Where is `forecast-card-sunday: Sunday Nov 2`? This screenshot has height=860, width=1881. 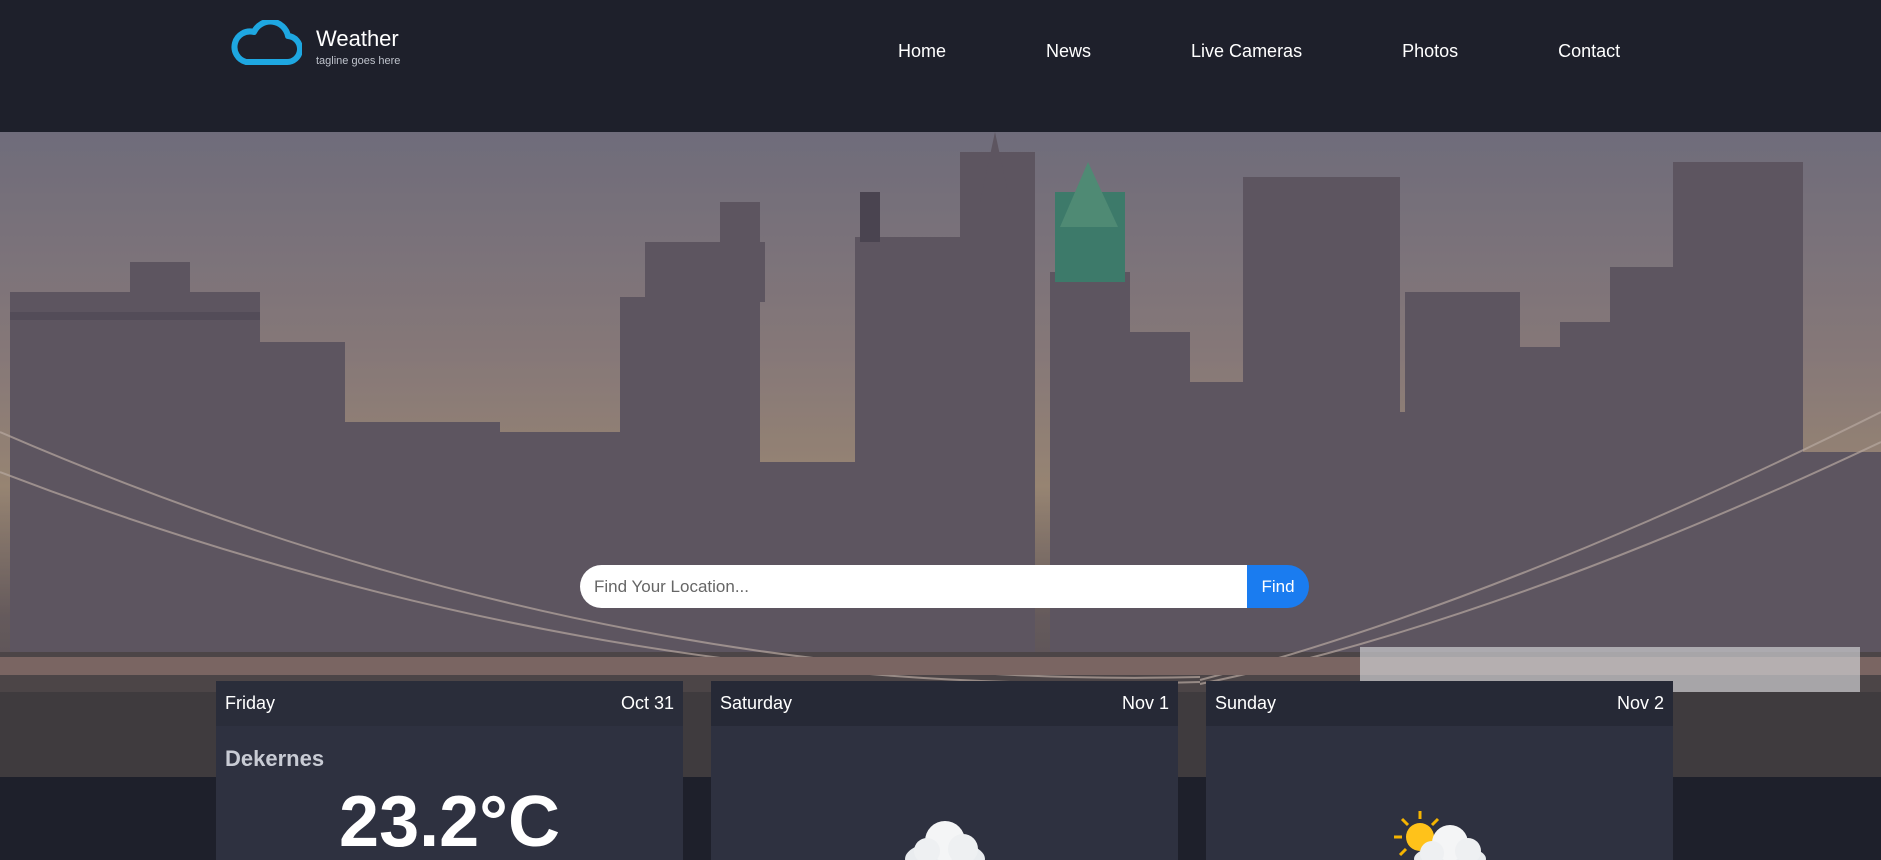 forecast-card-sunday: Sunday Nov 2 is located at coordinates (1439, 770).